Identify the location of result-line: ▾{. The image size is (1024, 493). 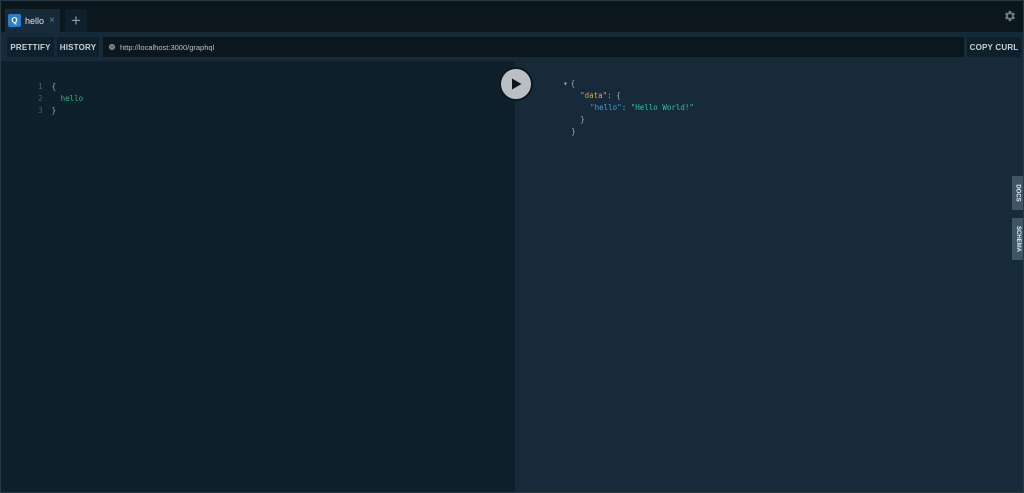
(555, 79).